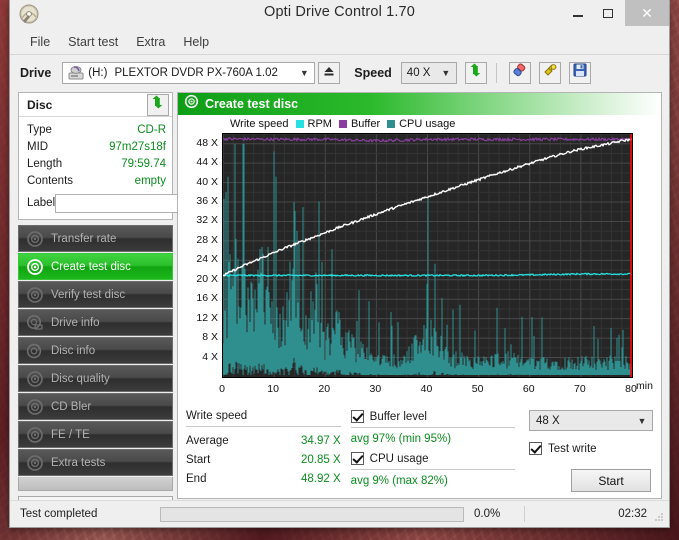  What do you see at coordinates (398, 416) in the screenshot?
I see `buffer-level-label: Buffer level` at bounding box center [398, 416].